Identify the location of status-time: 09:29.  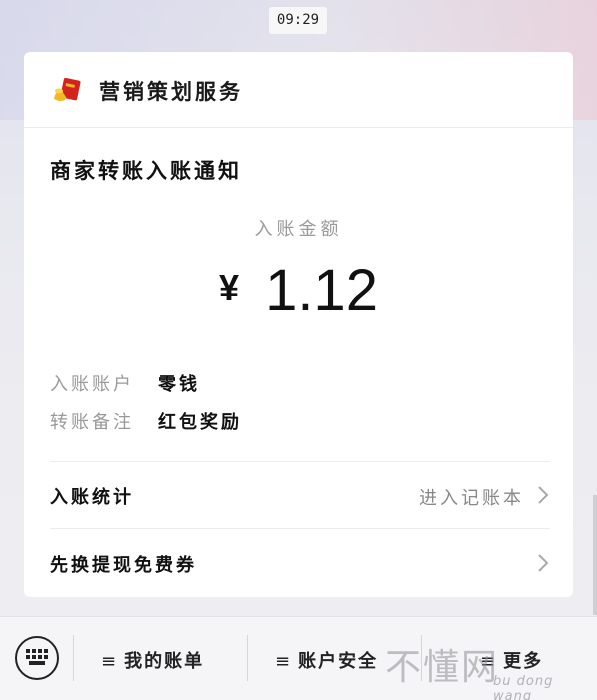
(298, 20).